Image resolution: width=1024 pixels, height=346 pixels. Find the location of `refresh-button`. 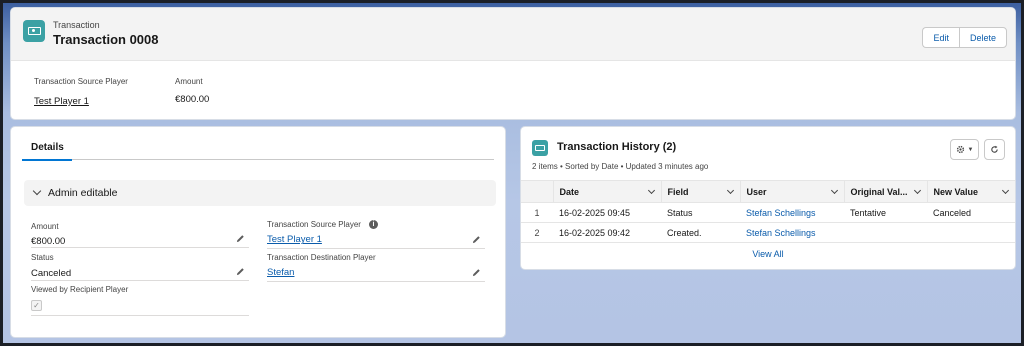

refresh-button is located at coordinates (994, 149).